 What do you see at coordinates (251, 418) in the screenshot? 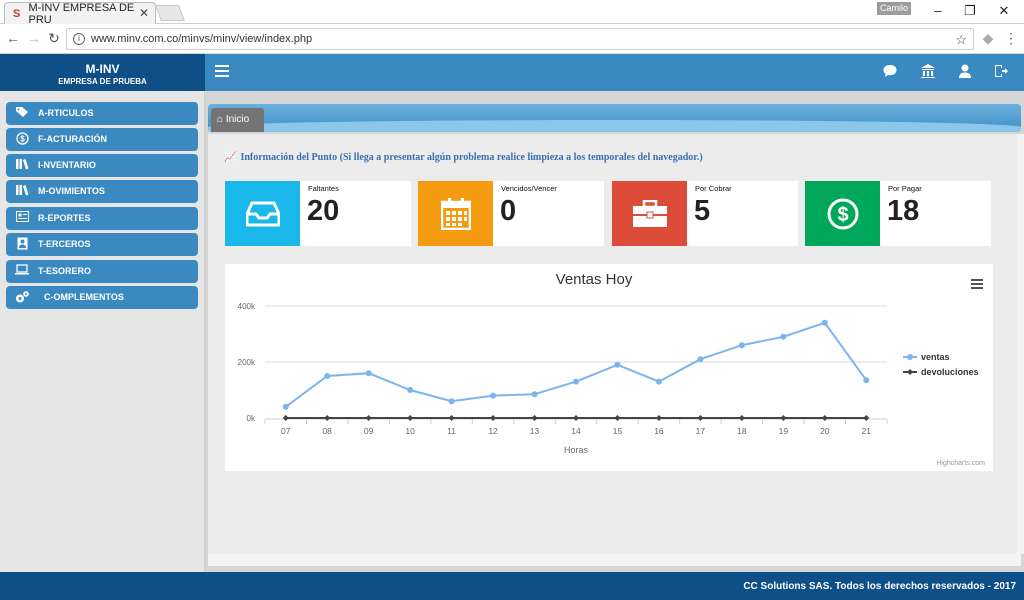
I see `chart-y-tick-label: 0k` at bounding box center [251, 418].